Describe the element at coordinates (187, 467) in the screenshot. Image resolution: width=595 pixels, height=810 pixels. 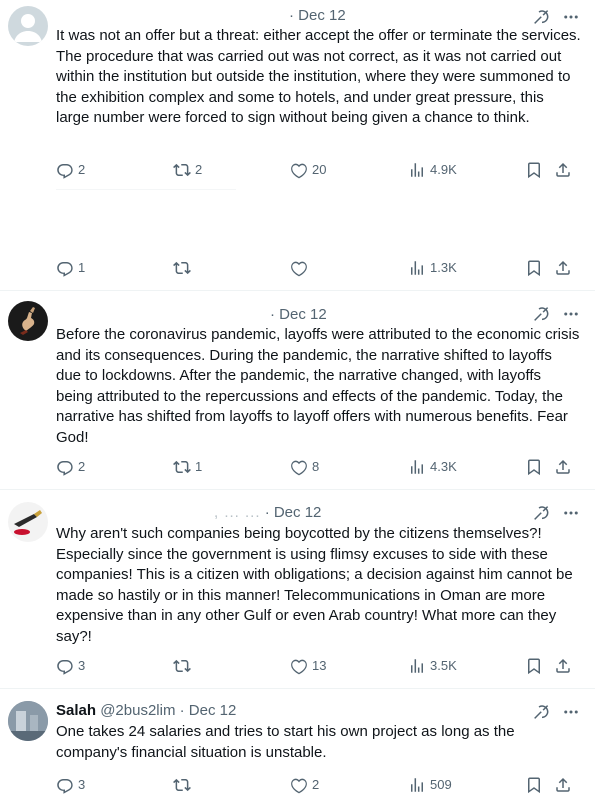
I see `repost-button: 1` at that location.